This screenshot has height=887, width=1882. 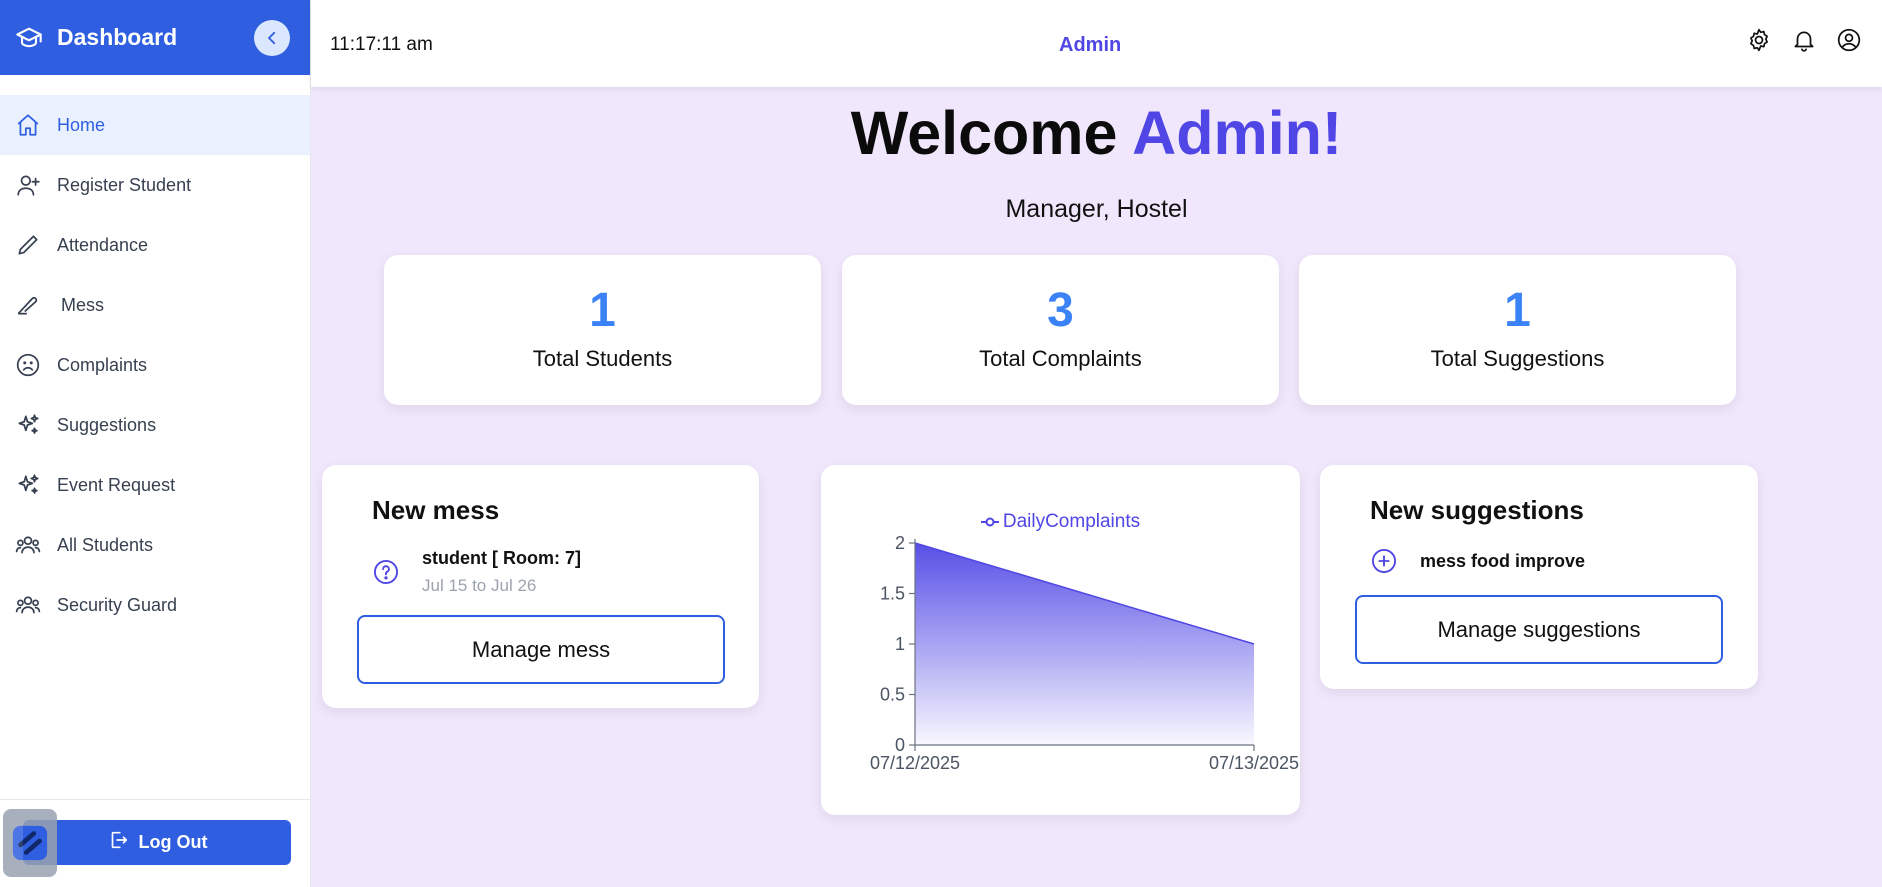 What do you see at coordinates (28, 125) in the screenshot?
I see `home-icon` at bounding box center [28, 125].